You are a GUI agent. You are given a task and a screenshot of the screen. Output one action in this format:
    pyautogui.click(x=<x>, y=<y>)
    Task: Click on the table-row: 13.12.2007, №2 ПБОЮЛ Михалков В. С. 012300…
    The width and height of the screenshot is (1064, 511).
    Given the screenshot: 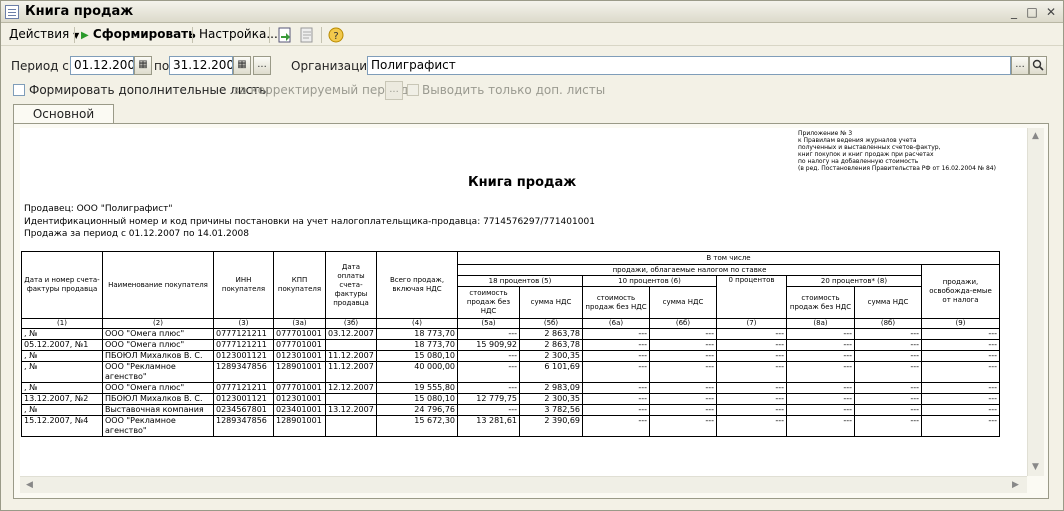 What is the action you would take?
    pyautogui.click(x=510, y=399)
    